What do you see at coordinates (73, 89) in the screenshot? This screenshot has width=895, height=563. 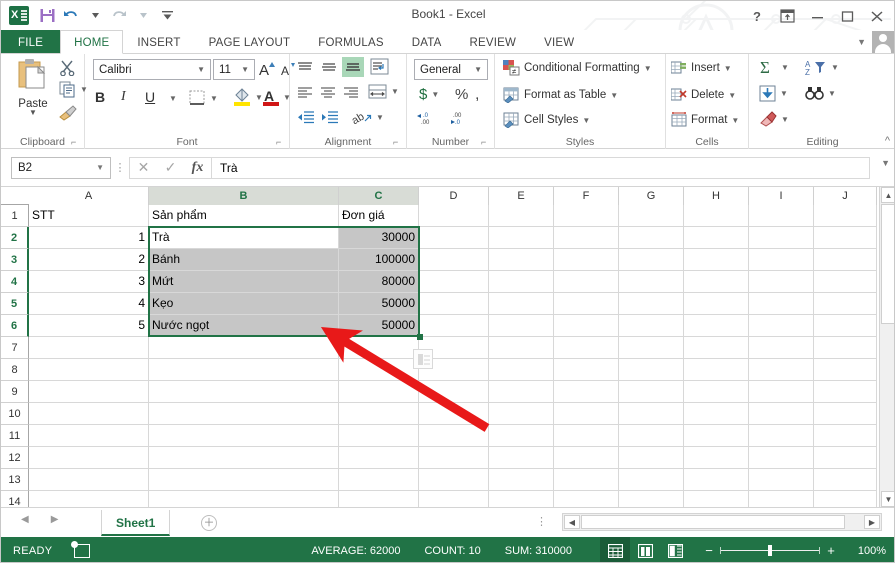 I see `copy-button: ▼` at bounding box center [73, 89].